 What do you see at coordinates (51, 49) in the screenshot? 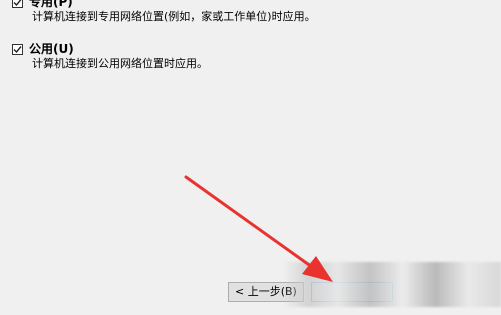
I see `public-label: 公用(U)` at bounding box center [51, 49].